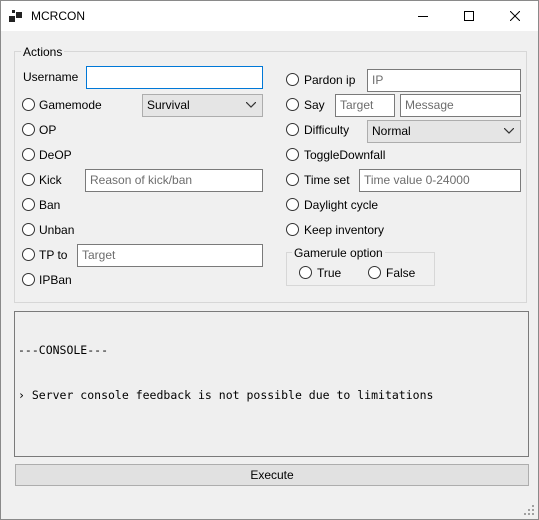 This screenshot has height=520, width=539. What do you see at coordinates (444, 80) in the screenshot?
I see `pardon-ip-input: IP` at bounding box center [444, 80].